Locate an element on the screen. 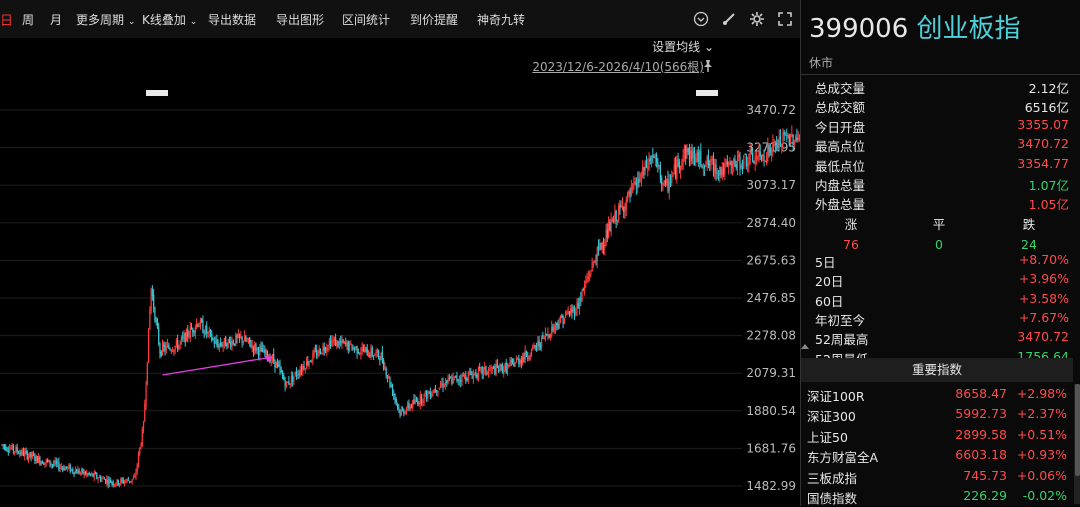 This screenshot has width=1080, height=507. magic-nine-button: 神奇九转 is located at coordinates (501, 19).